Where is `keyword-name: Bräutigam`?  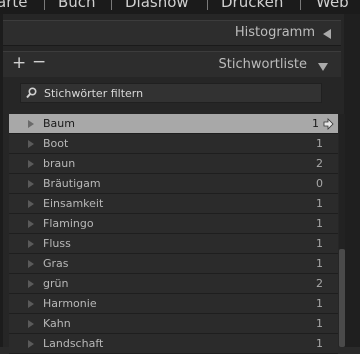 keyword-name: Bräutigam is located at coordinates (72, 183).